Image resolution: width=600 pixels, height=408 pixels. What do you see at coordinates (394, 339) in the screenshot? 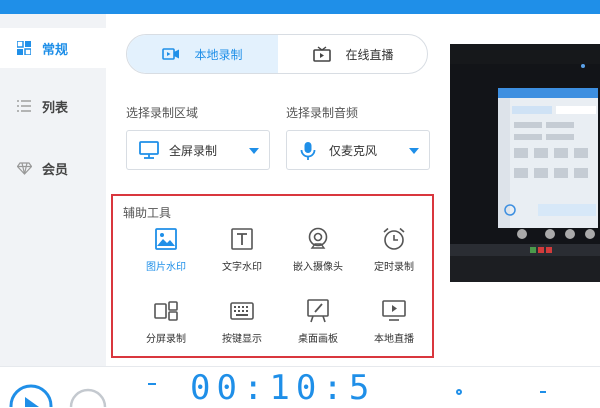
I see `tool-label: 本地直播` at bounding box center [394, 339].